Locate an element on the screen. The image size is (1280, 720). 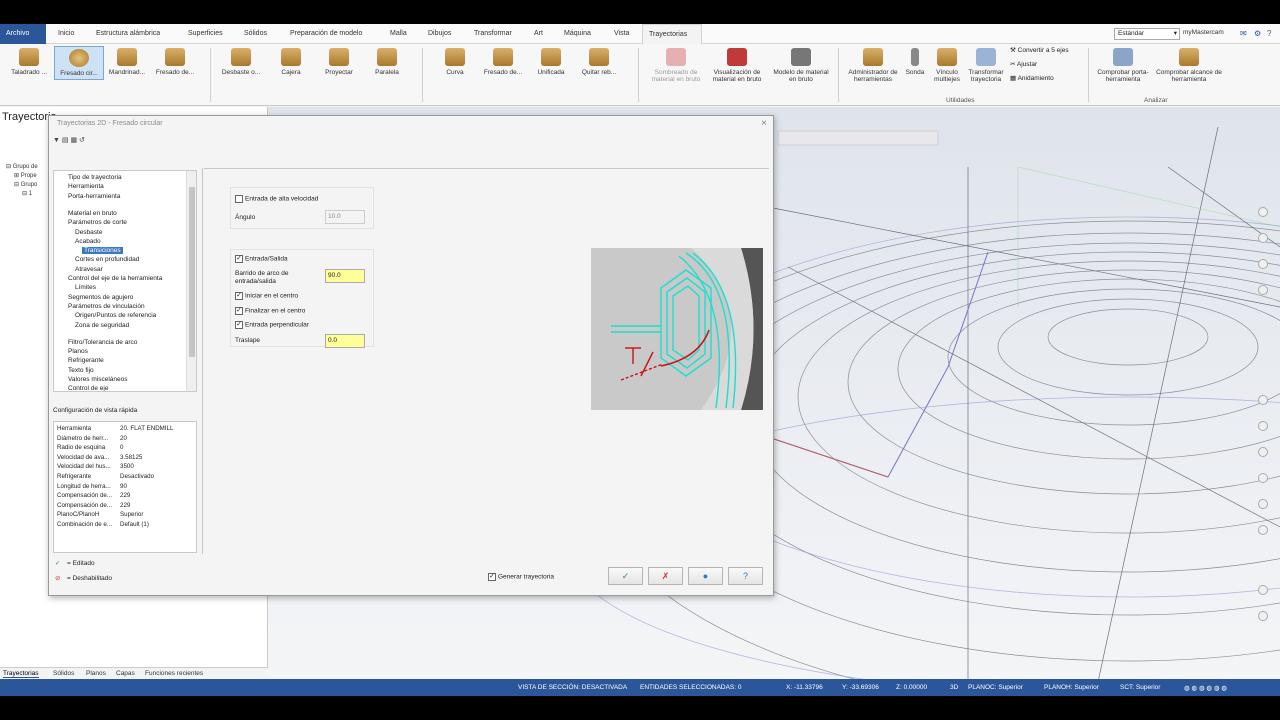
tree-item: Atravesar is located at coordinates (89, 269).